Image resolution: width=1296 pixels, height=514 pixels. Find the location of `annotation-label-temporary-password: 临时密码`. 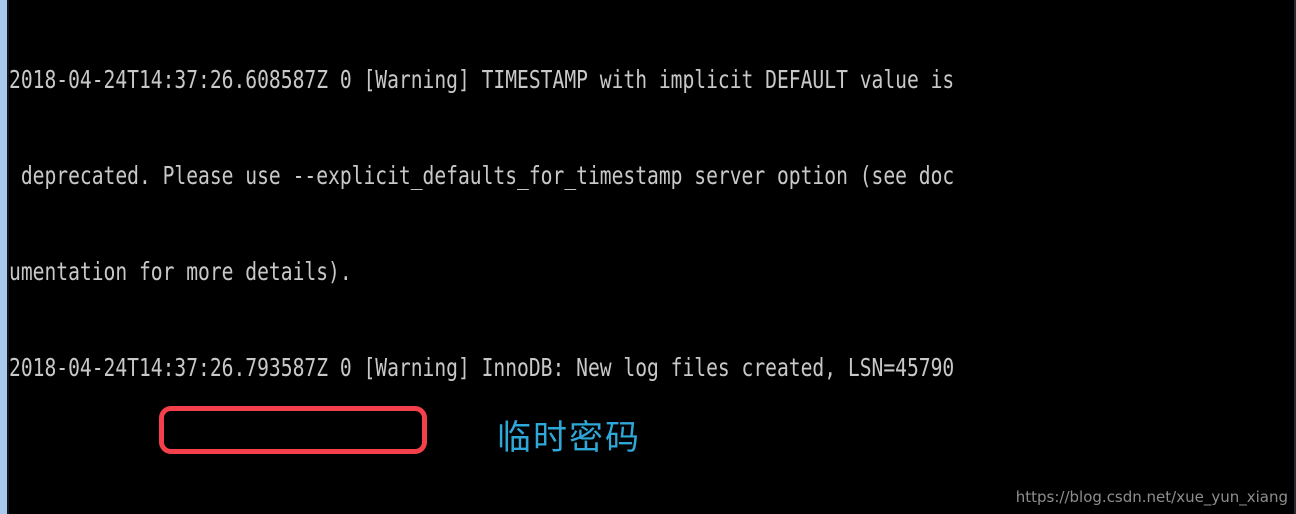

annotation-label-temporary-password: 临时密码 is located at coordinates (569, 438).